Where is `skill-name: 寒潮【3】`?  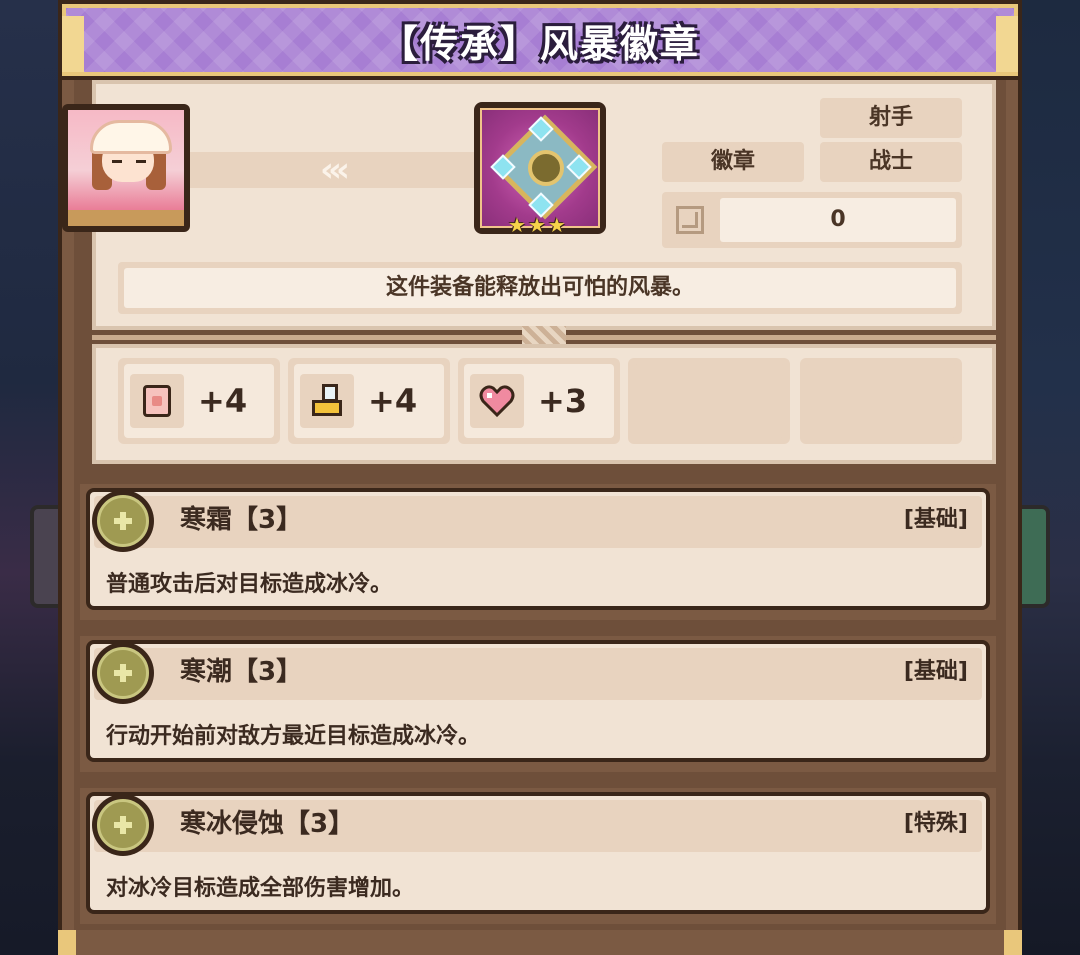
skill-name: 寒潮【3】 is located at coordinates (241, 672).